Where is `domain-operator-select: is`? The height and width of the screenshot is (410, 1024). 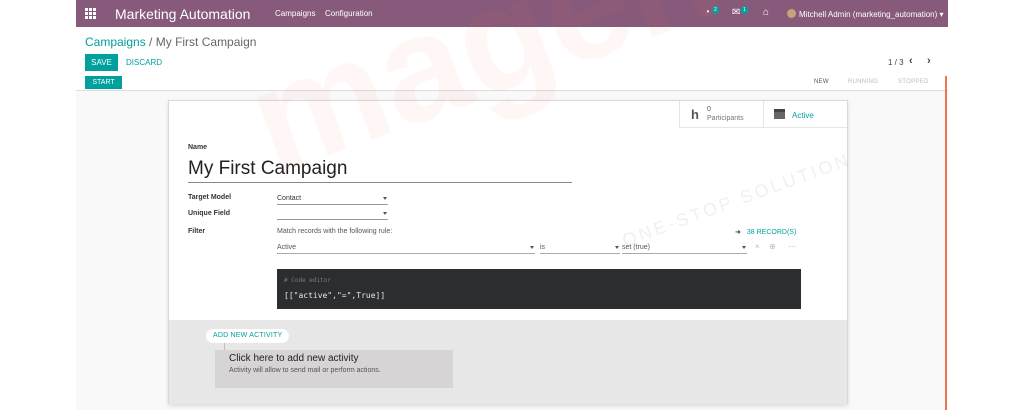 domain-operator-select: is is located at coordinates (580, 248).